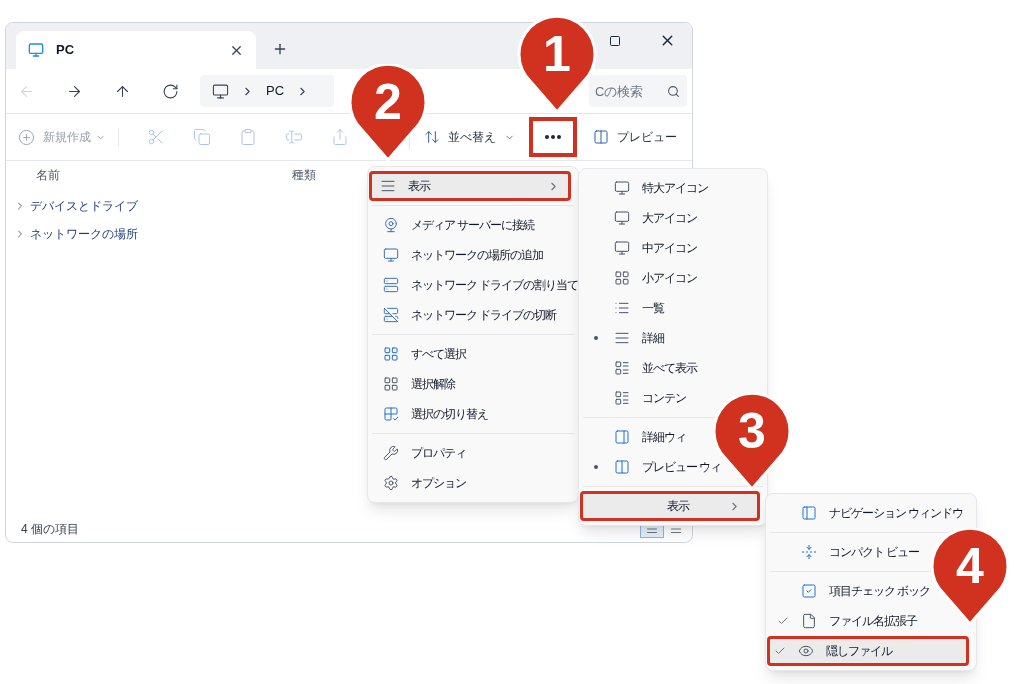 The height and width of the screenshot is (684, 1024). I want to click on eye-icon, so click(806, 651).